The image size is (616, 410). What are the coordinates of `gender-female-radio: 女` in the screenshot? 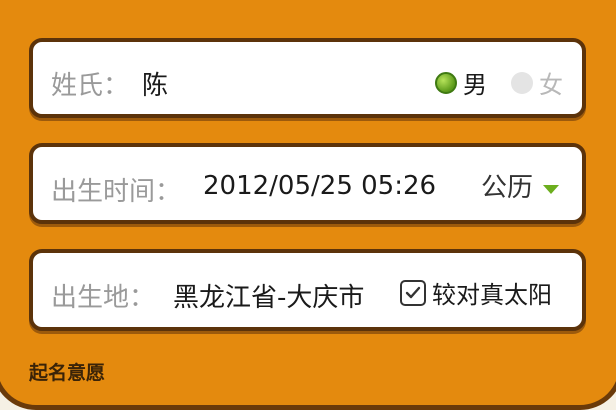 It's located at (537, 82).